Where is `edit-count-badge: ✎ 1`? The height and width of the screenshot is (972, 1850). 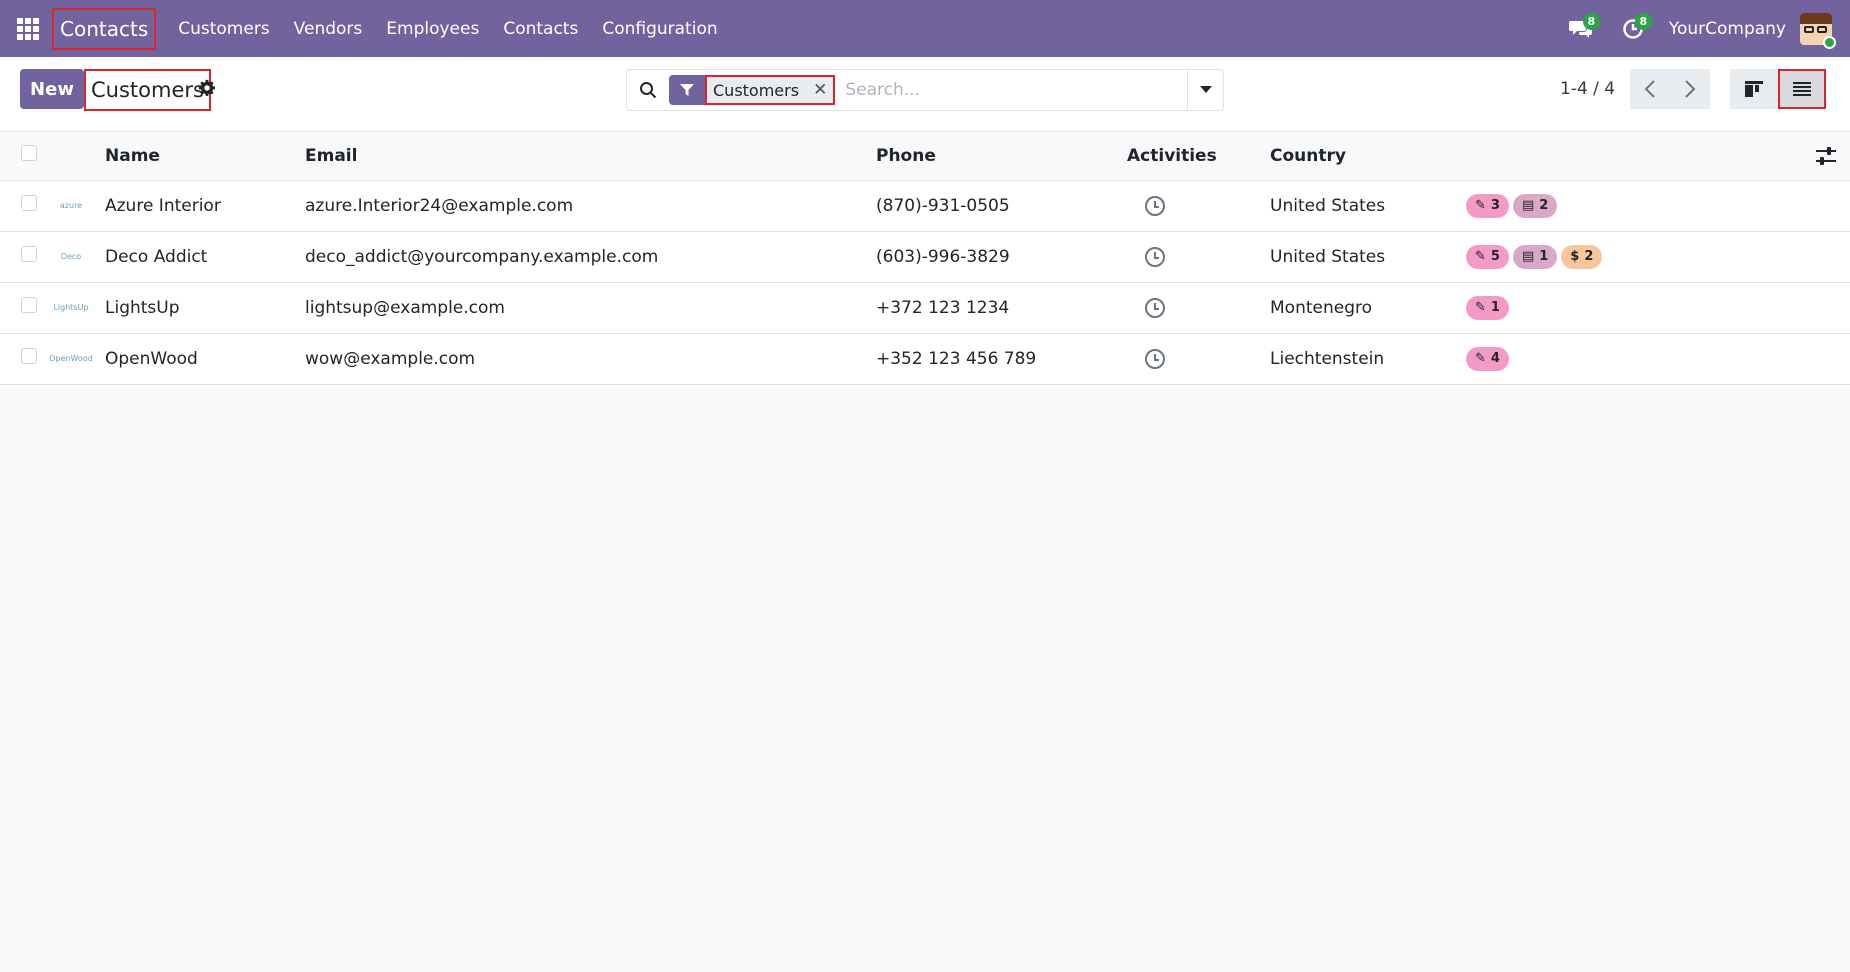
edit-count-badge: ✎ 1 is located at coordinates (1487, 307).